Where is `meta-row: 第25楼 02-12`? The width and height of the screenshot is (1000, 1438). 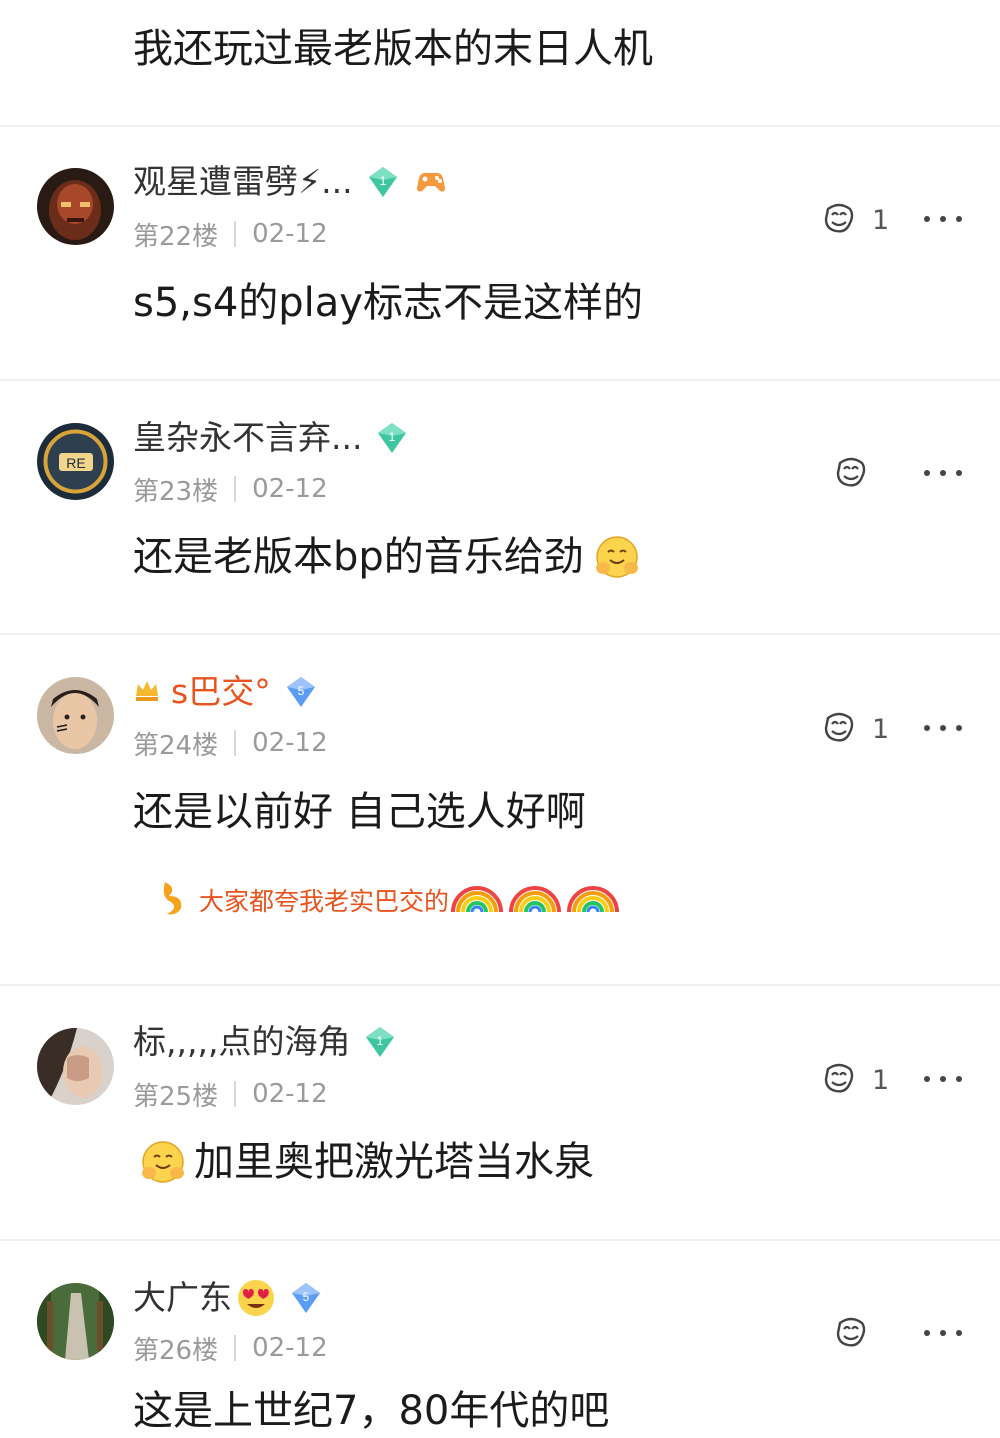
meta-row: 第25楼 02-12 is located at coordinates (230, 1094).